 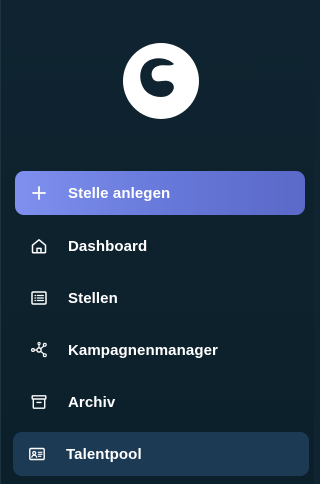 I want to click on list-icon, so click(x=39, y=298).